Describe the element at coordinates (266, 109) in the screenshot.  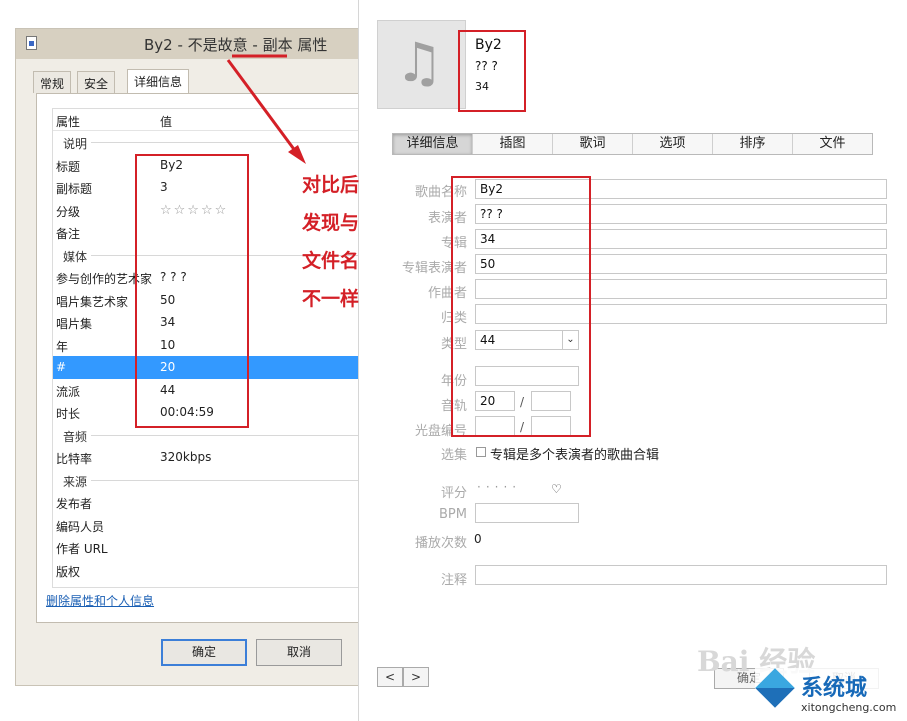
I see `annotation-arrow` at that location.